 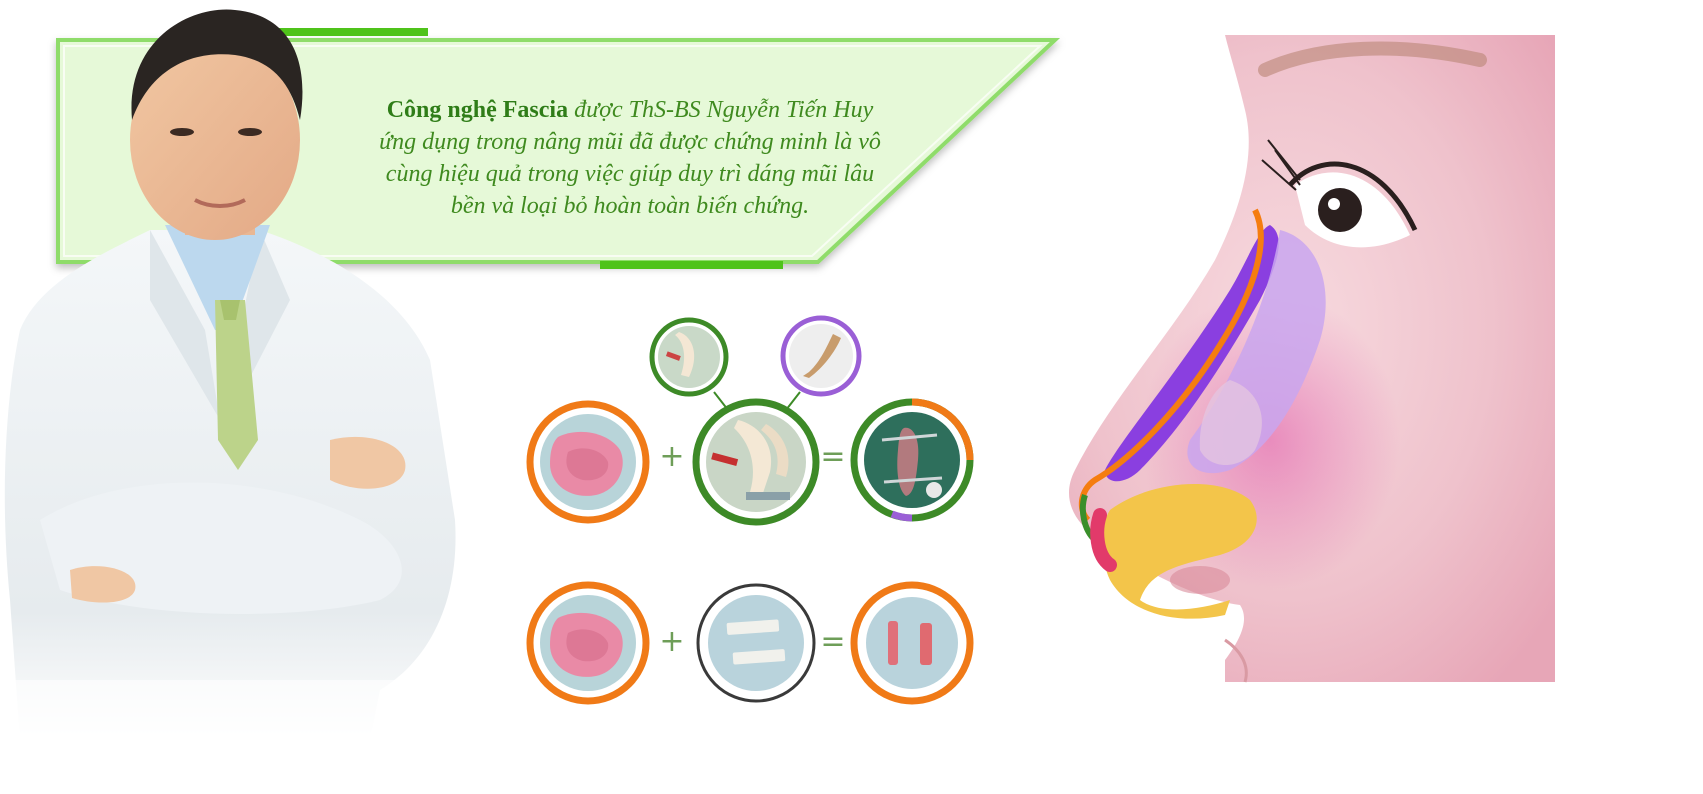 I want to click on small-circle-implant, so click(x=821, y=356).